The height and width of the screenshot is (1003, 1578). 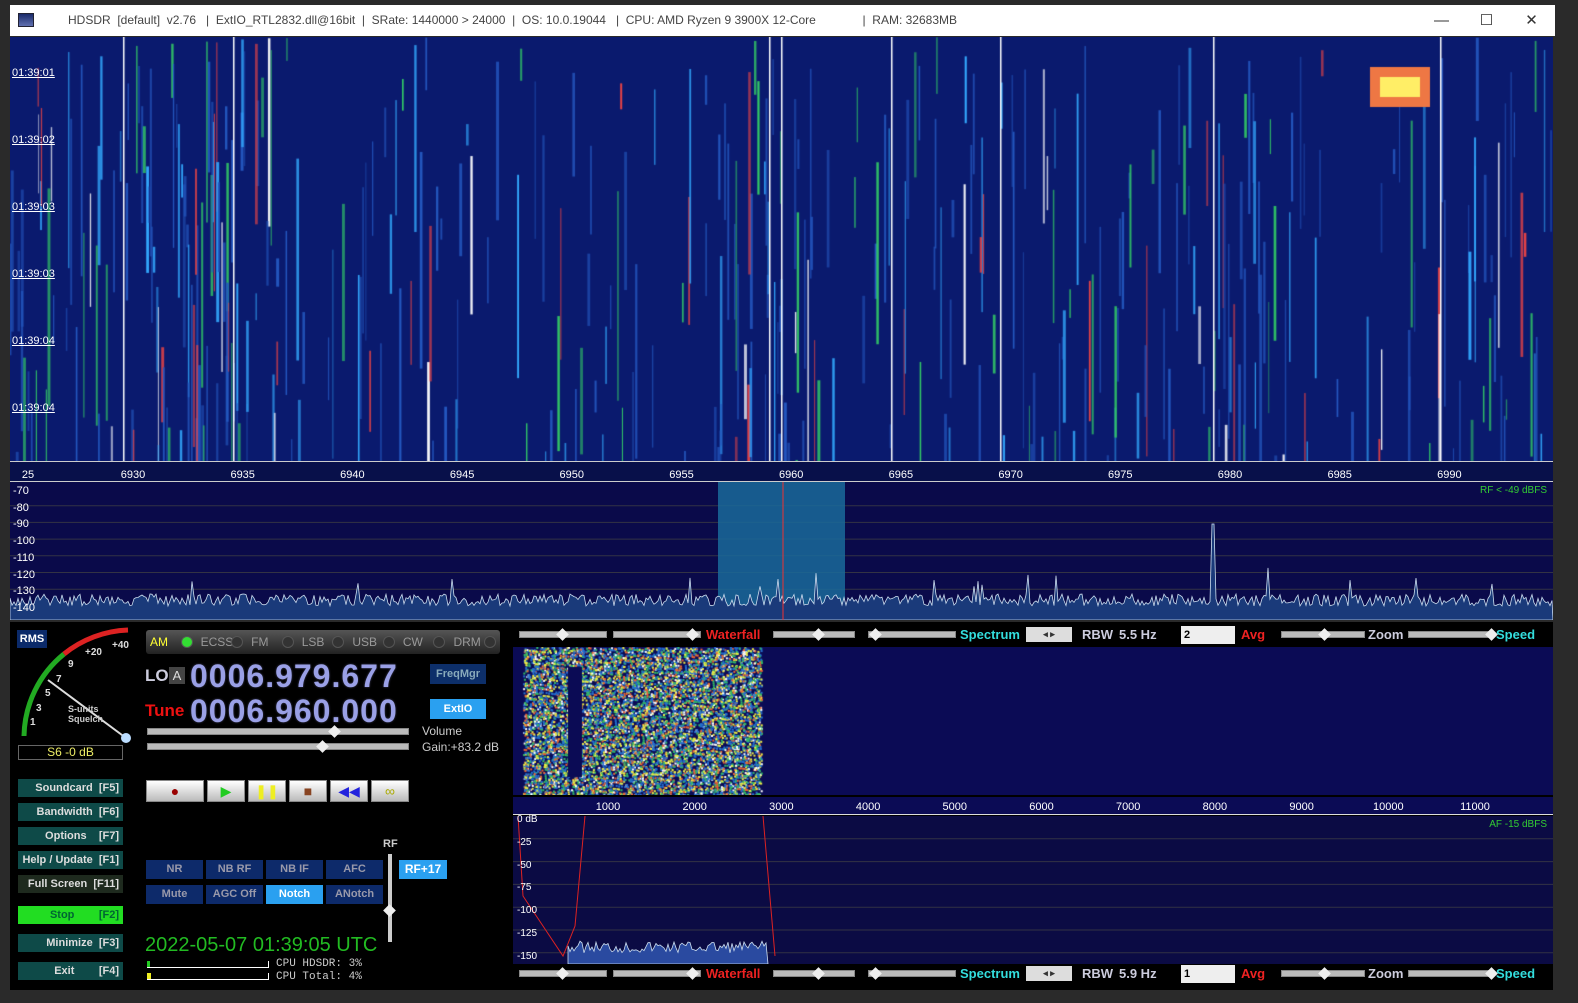 I want to click on af-spectrum: AF -15 dBFS 0 dB -25 -50 -75 -100 -125 -150, so click(x=1033, y=889).